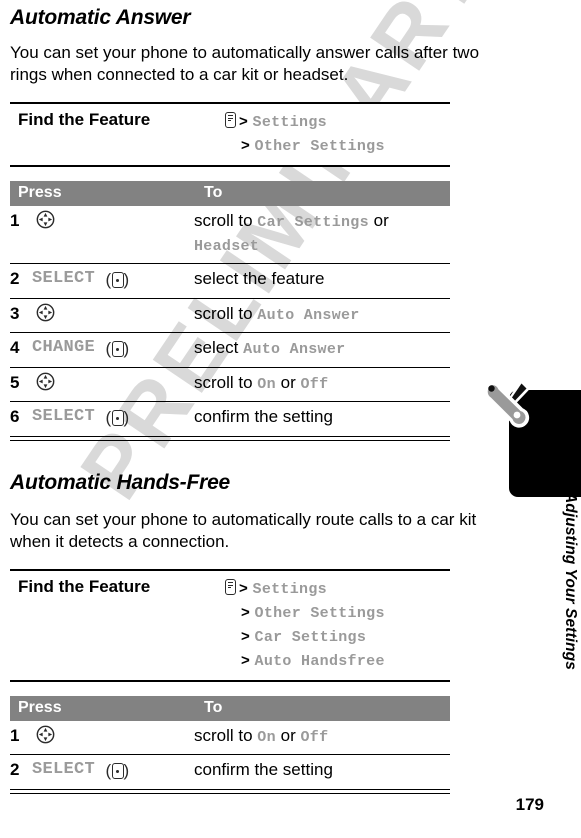  I want to click on table-row: 2 SELECT () select the feature, so click(230, 281).